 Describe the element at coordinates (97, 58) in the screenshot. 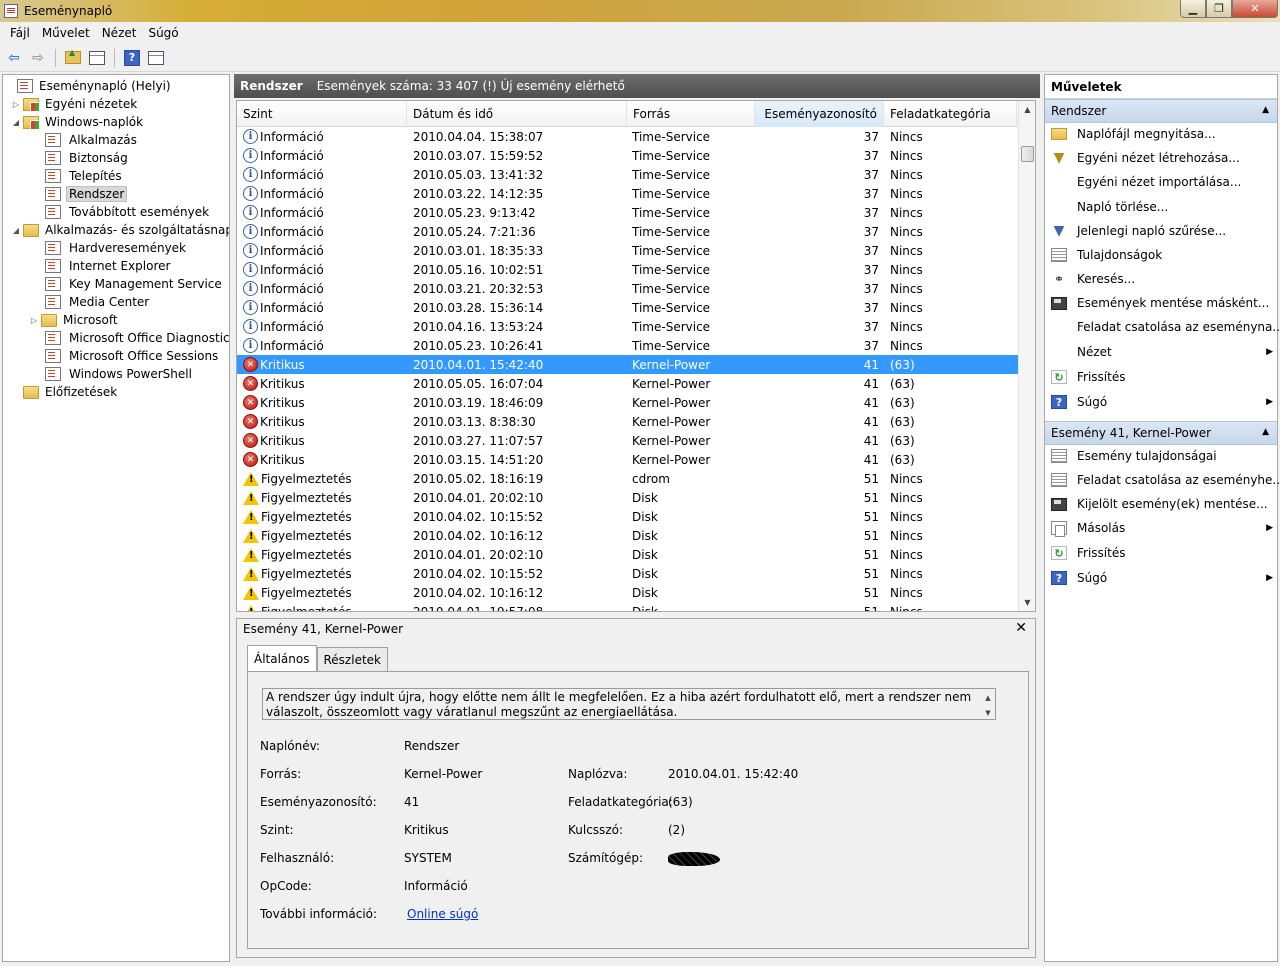

I see `show-hide-console-tree-button` at that location.